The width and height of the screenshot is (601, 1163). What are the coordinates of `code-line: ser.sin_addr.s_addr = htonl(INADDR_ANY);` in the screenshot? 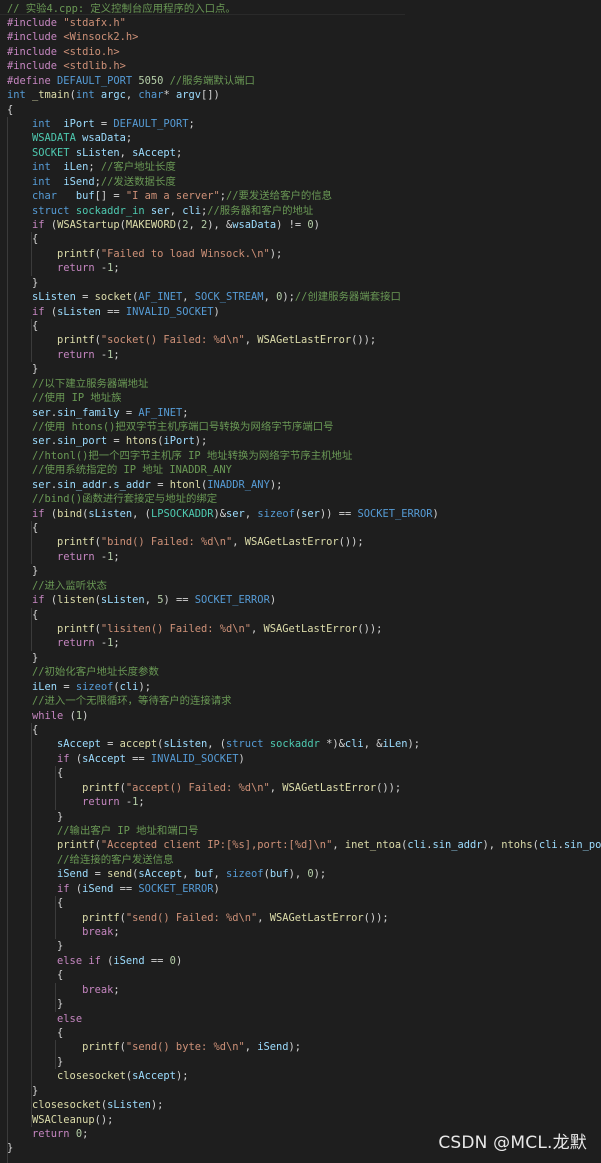 It's located at (144, 485).